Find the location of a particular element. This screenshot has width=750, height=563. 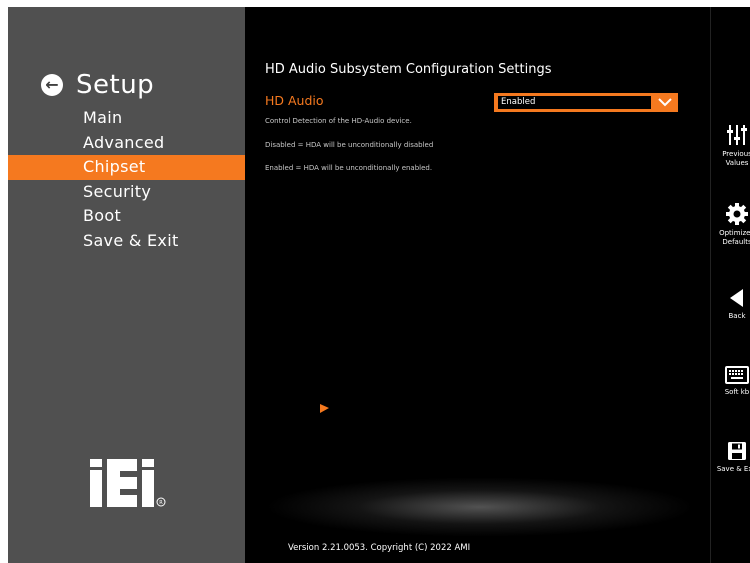

hd-audio-label: HD Audio is located at coordinates (294, 100).